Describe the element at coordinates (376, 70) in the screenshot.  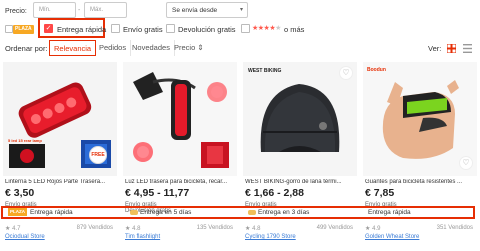
I see `brand-logo: Boodun` at that location.